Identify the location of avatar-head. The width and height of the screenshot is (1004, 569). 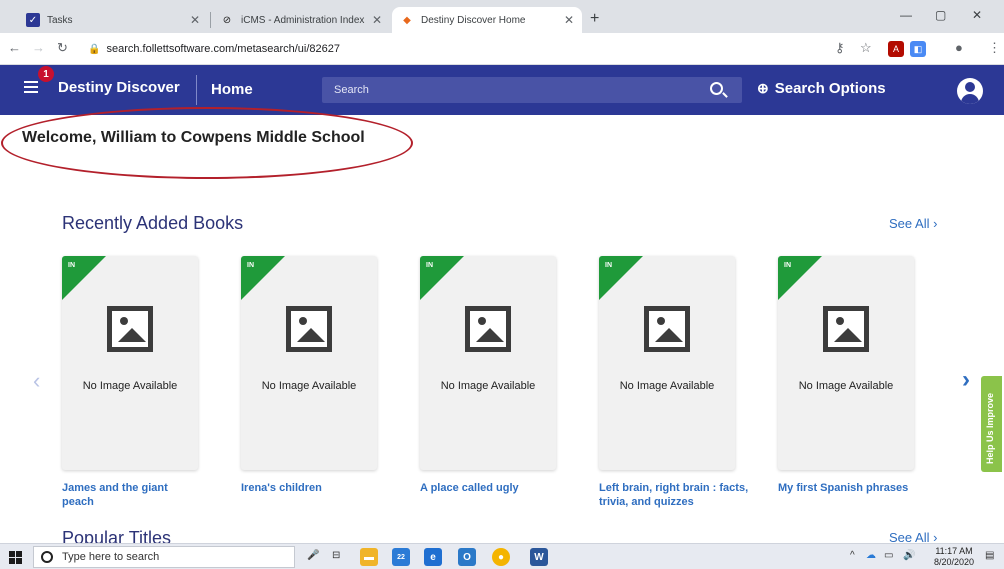
(970, 87).